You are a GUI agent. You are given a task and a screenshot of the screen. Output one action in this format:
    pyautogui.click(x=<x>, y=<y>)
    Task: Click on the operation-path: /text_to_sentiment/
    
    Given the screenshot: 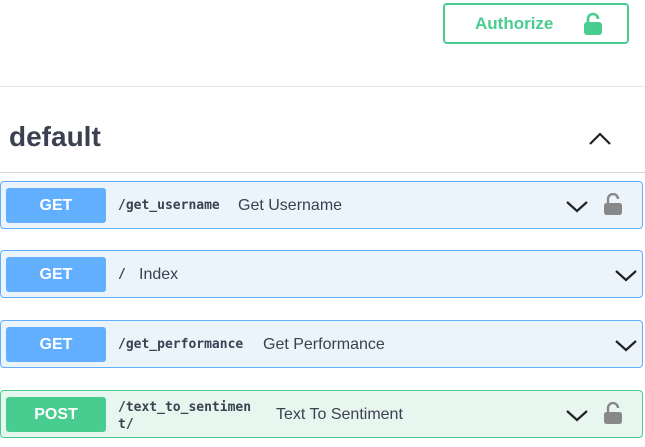 What is the action you would take?
    pyautogui.click(x=185, y=416)
    